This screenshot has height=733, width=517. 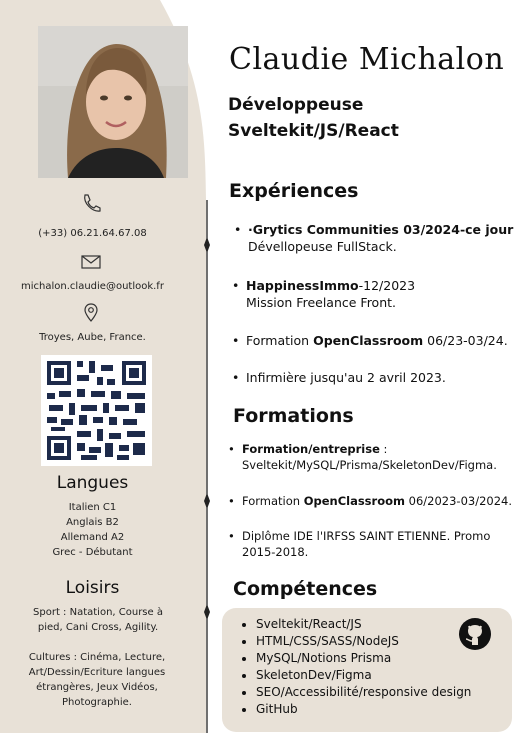 What do you see at coordinates (363, 709) in the screenshot?
I see `skill-item: GitHub` at bounding box center [363, 709].